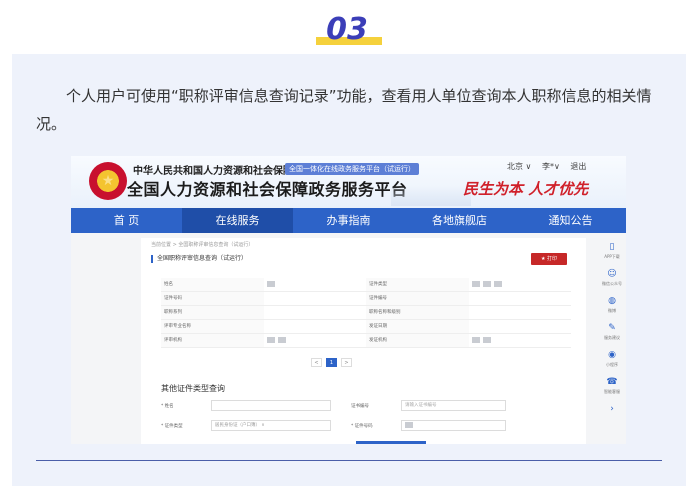 Image resolution: width=692 pixels, height=494 pixels. I want to click on pagination: < 1 >, so click(333, 362).